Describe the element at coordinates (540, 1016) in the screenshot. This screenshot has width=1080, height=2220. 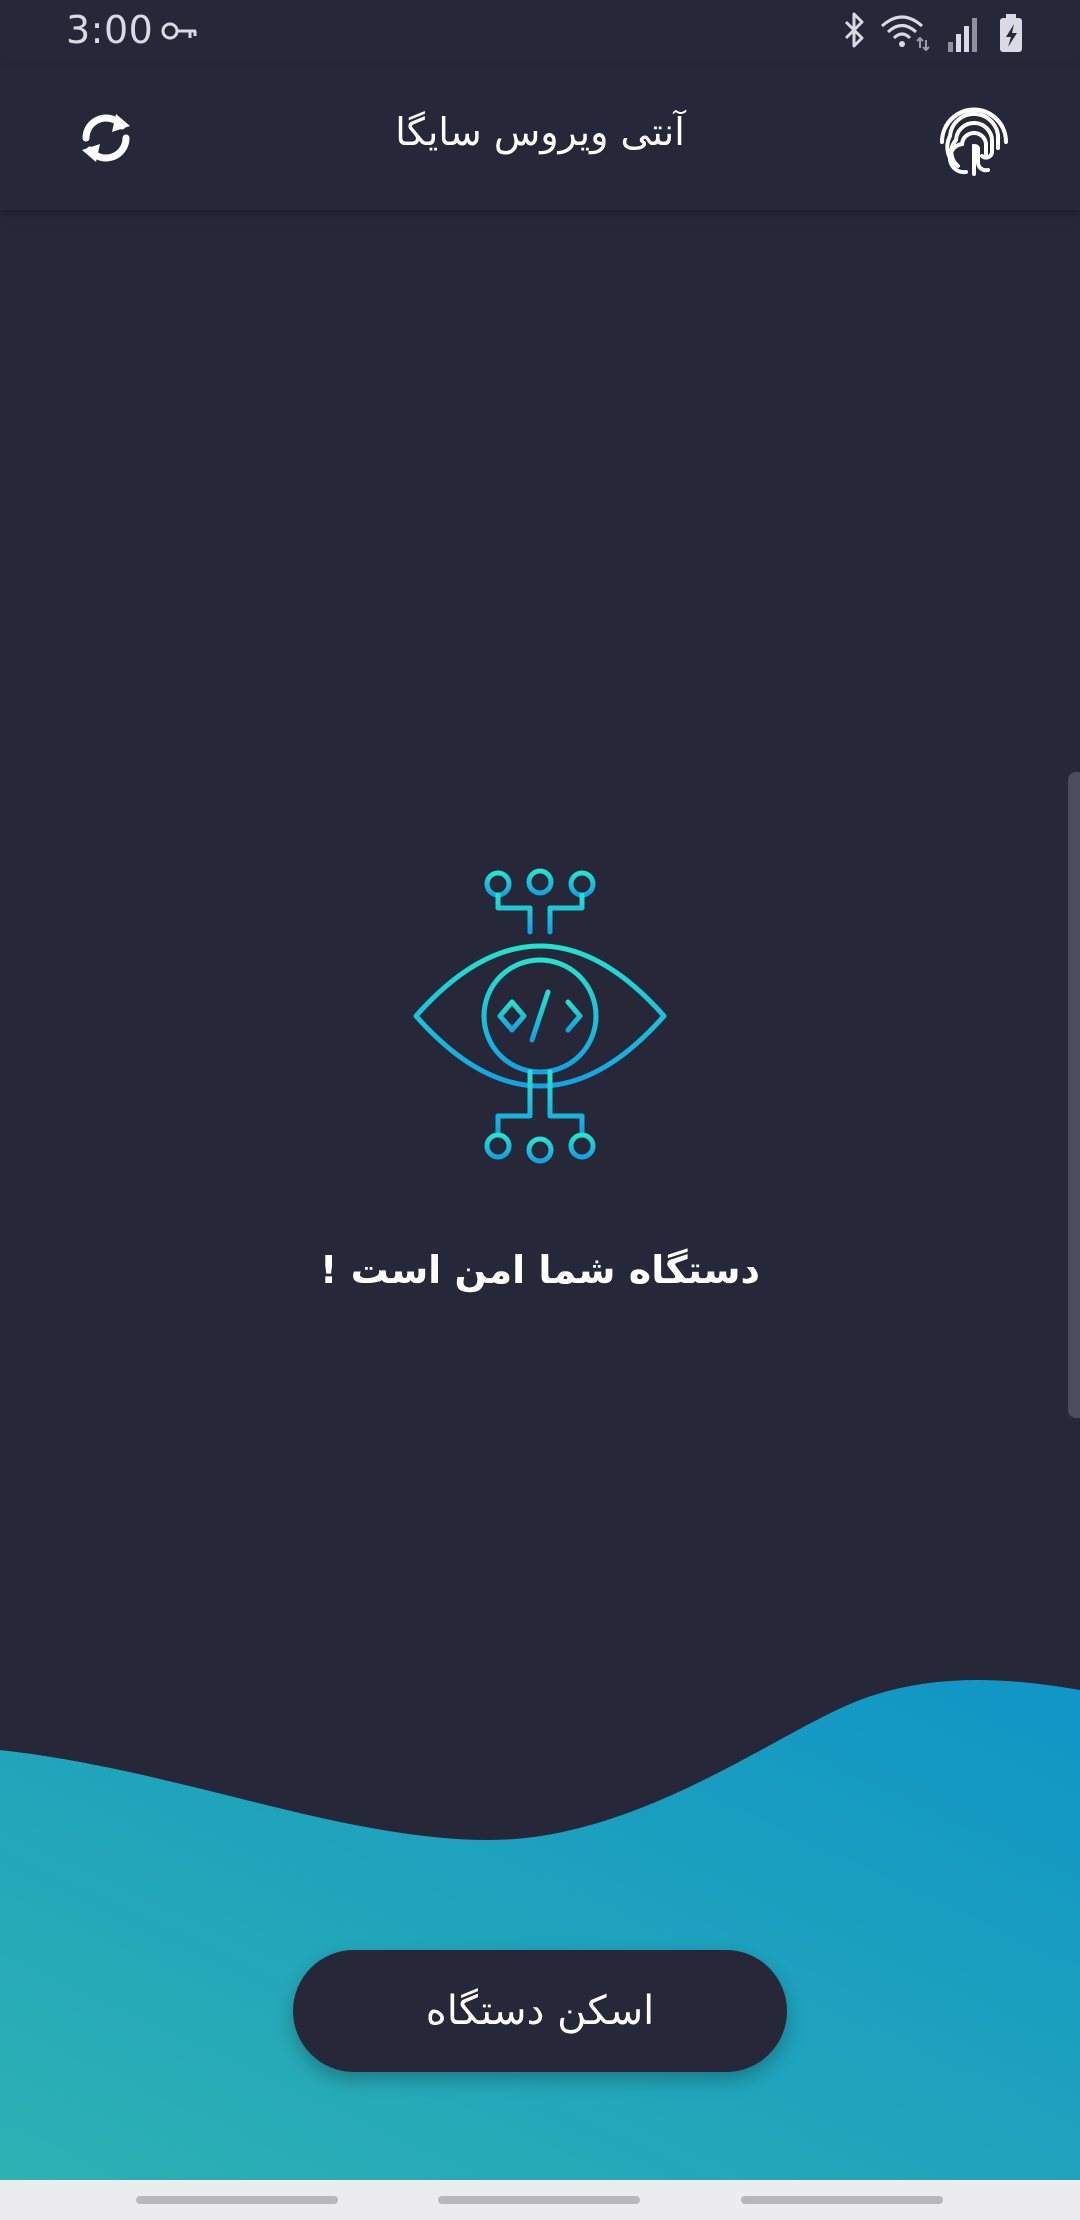
I see `eye-code-icon` at that location.